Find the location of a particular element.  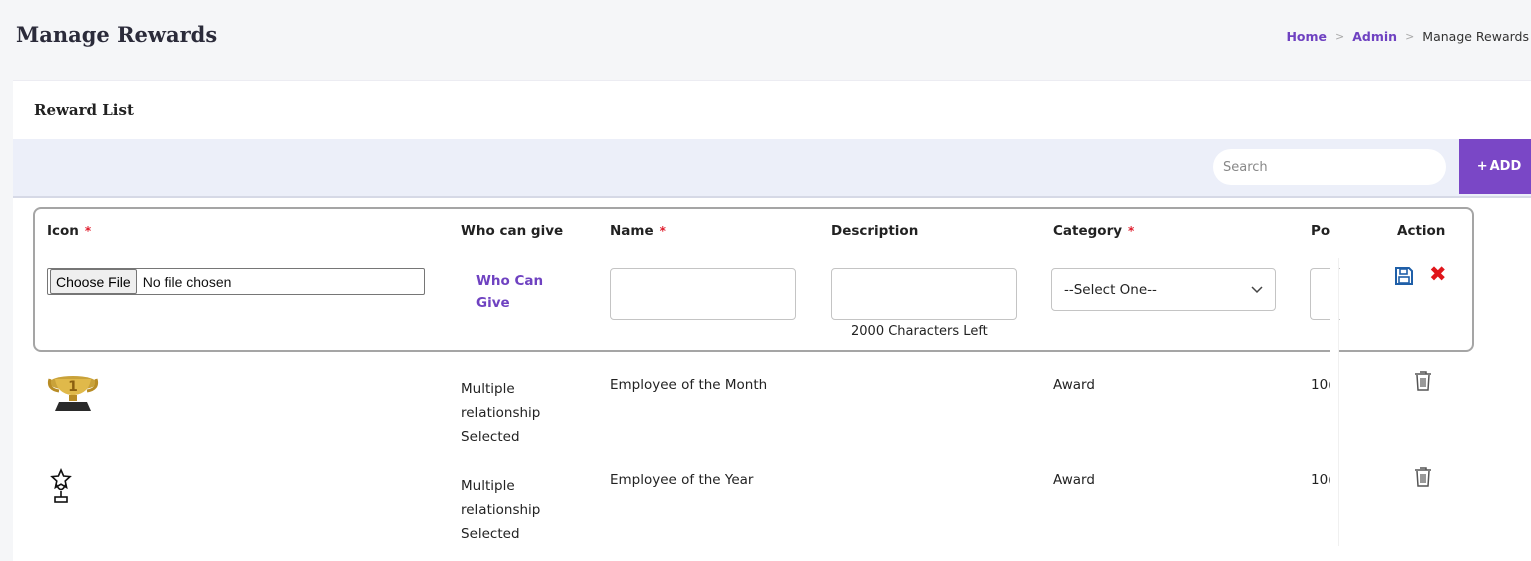

choose-file-button: Choose File is located at coordinates (93, 281).